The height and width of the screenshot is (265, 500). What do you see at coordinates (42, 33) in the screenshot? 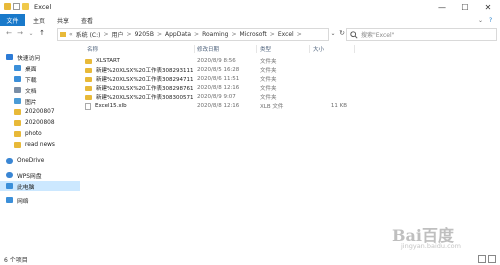
I see `up-button: ↑` at bounding box center [42, 33].